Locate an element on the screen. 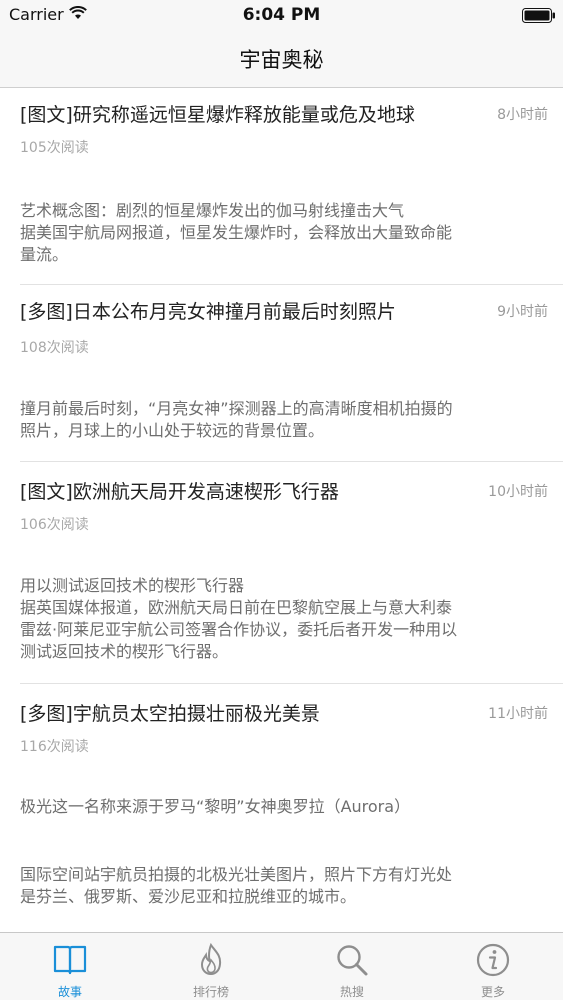  article-title: [图文]欧洲航天局开发高速楔形飞行器 is located at coordinates (179, 492).